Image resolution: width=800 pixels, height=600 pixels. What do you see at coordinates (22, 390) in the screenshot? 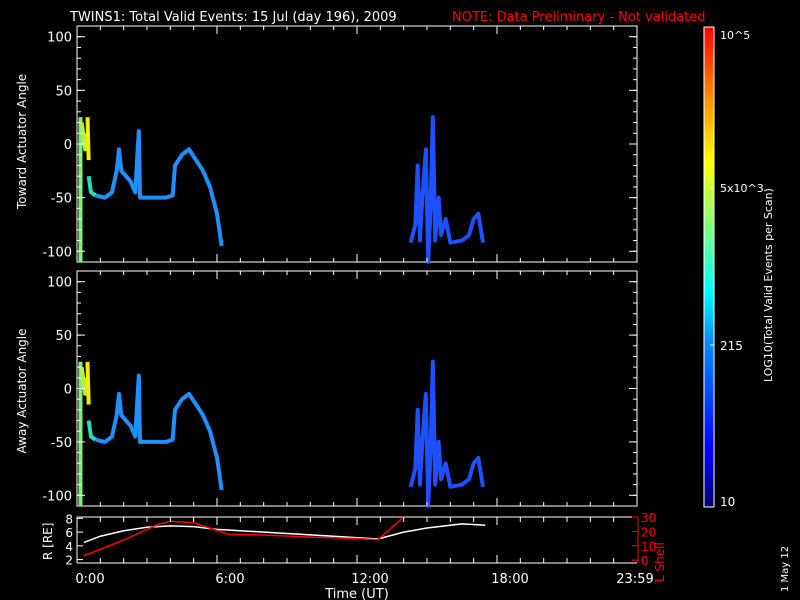
I see `y-axis-label: Away Actuator Angle` at bounding box center [22, 390].